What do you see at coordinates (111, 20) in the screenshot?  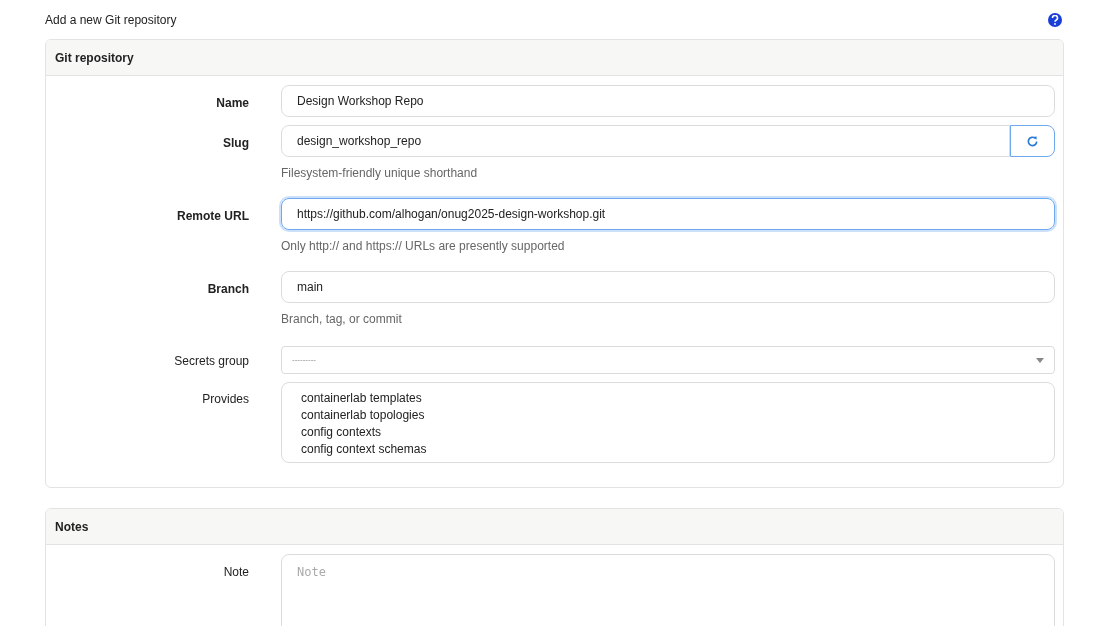 I see `page-title: Add a new Git repository` at bounding box center [111, 20].